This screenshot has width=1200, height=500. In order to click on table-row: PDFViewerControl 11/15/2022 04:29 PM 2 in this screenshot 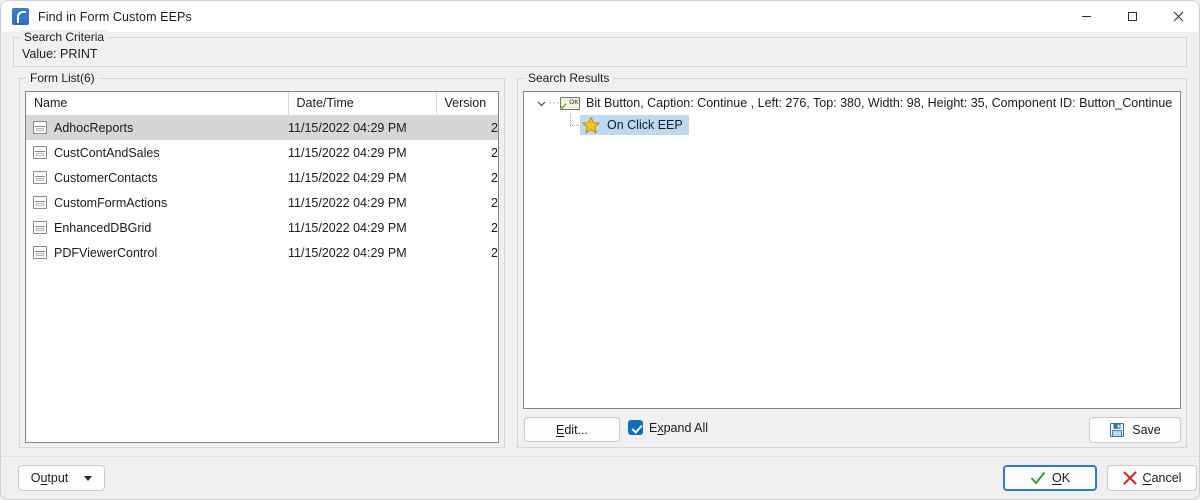, I will do `click(262, 252)`.